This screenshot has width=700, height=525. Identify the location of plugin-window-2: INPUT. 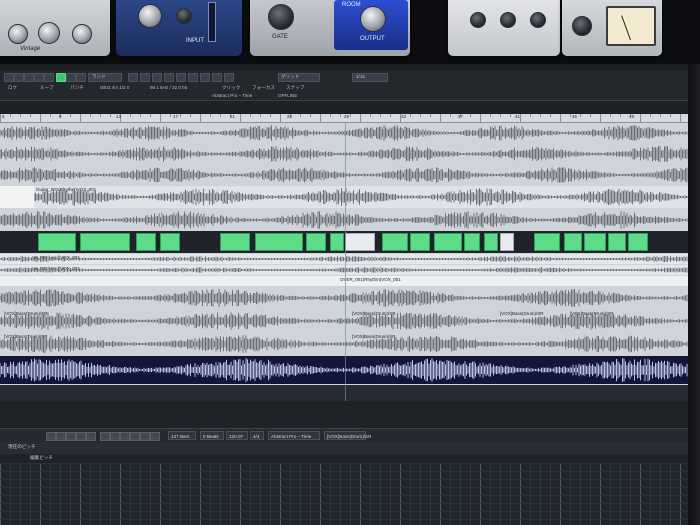
(179, 28).